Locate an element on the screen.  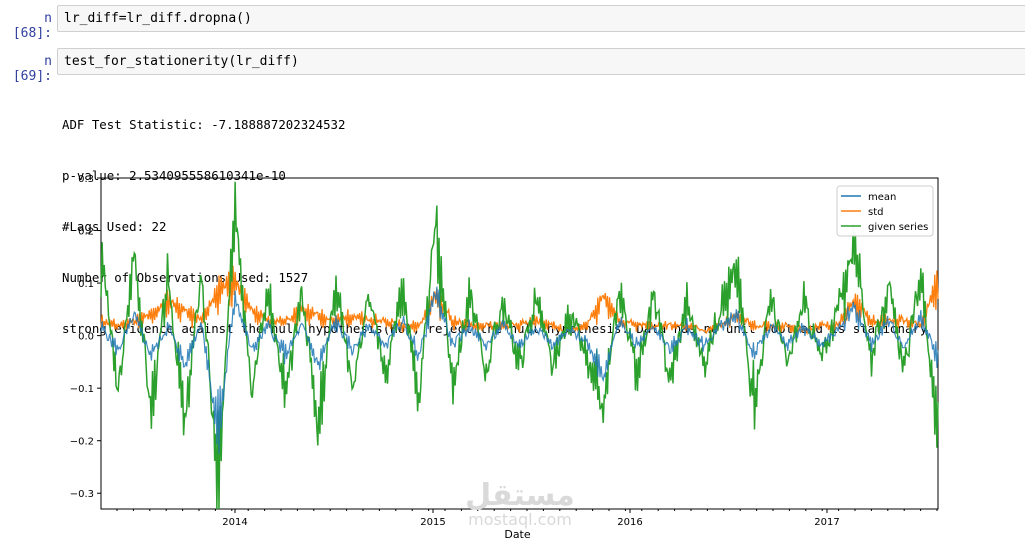
code-cell-input: test_for_stationerity(lr_diff) is located at coordinates (541, 61).